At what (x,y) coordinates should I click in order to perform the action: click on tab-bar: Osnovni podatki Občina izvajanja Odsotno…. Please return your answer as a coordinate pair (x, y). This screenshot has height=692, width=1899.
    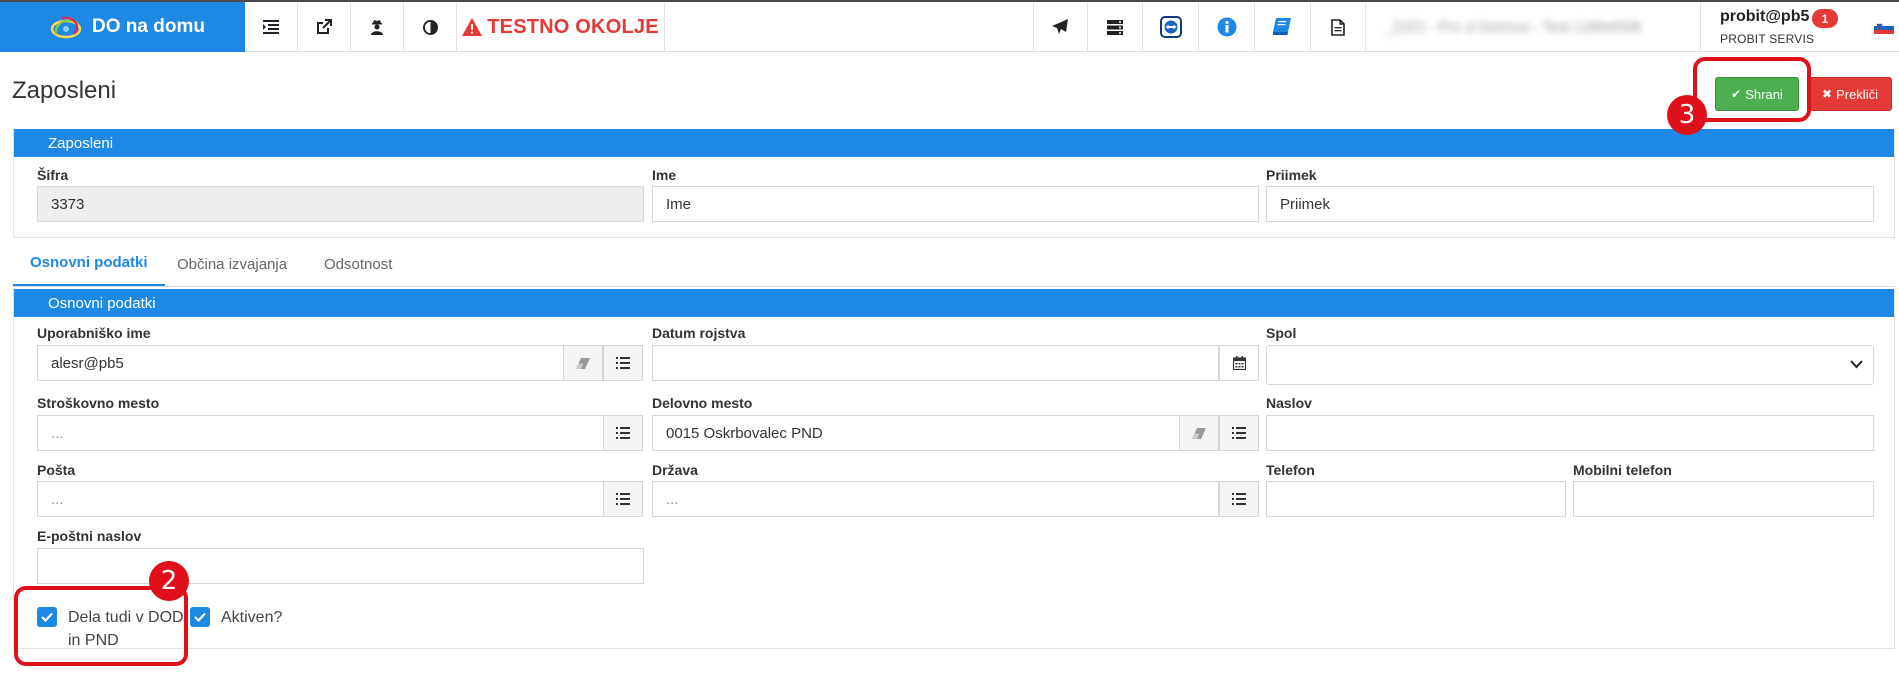
    Looking at the image, I should click on (954, 264).